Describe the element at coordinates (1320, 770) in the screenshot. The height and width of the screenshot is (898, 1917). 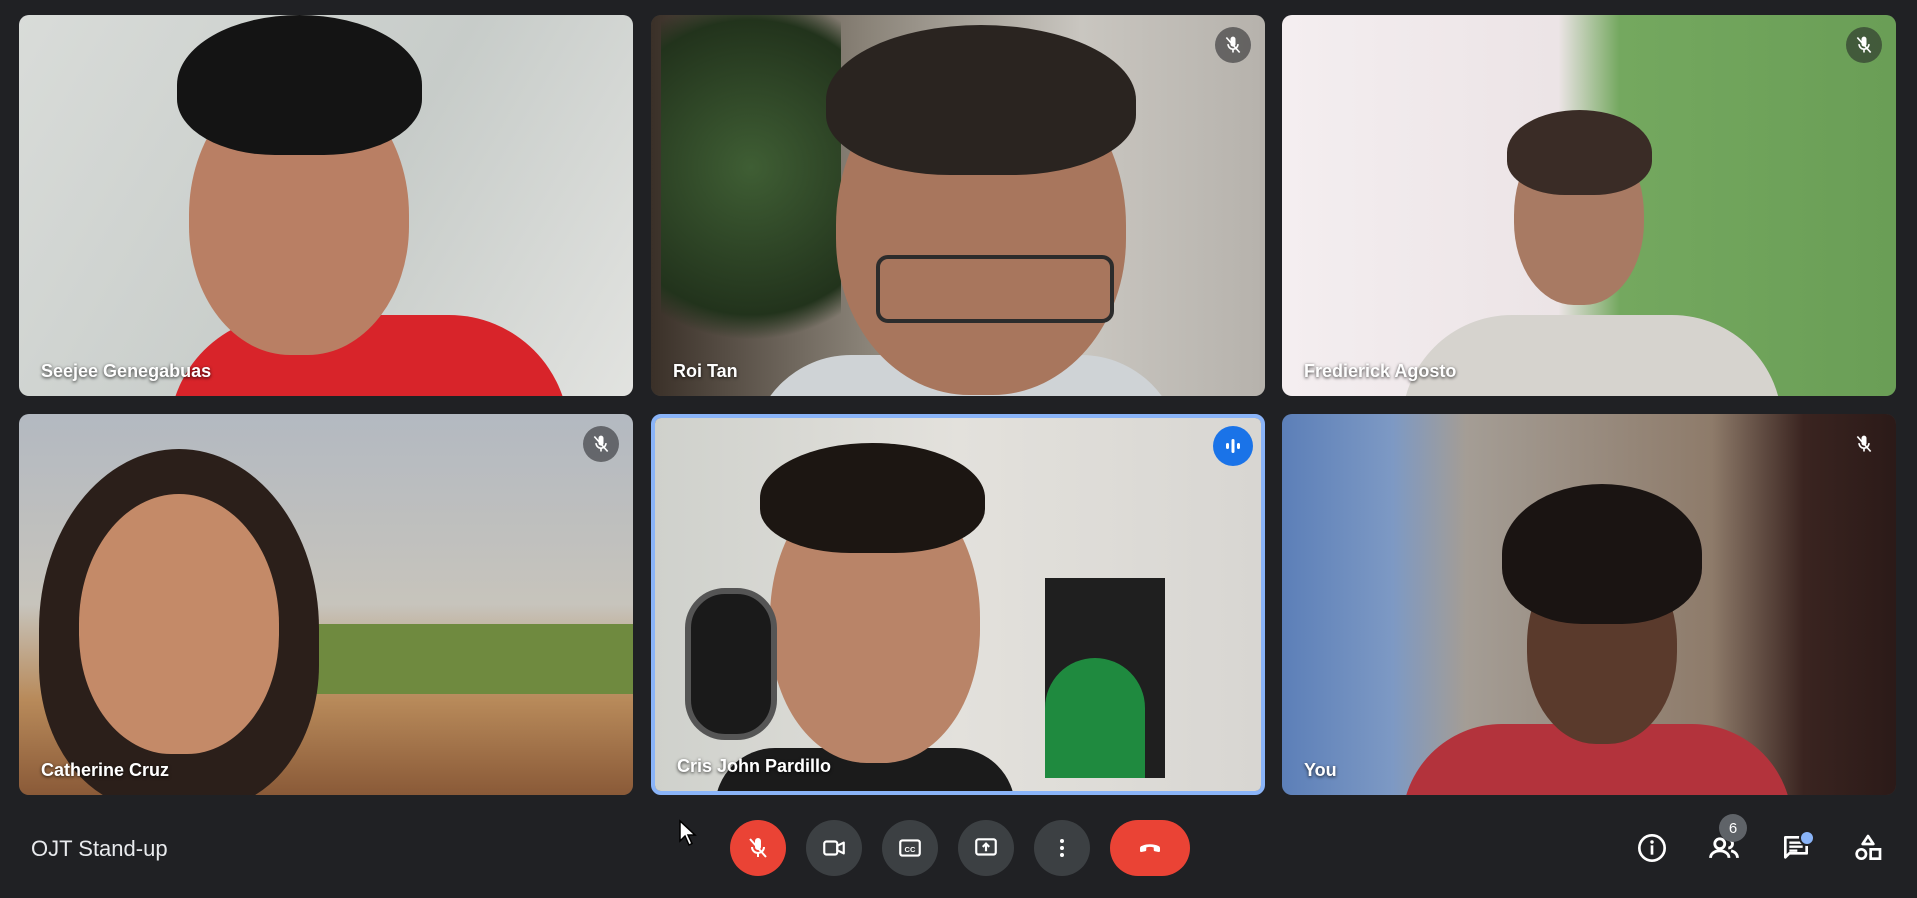
I see `participant-name: You` at that location.